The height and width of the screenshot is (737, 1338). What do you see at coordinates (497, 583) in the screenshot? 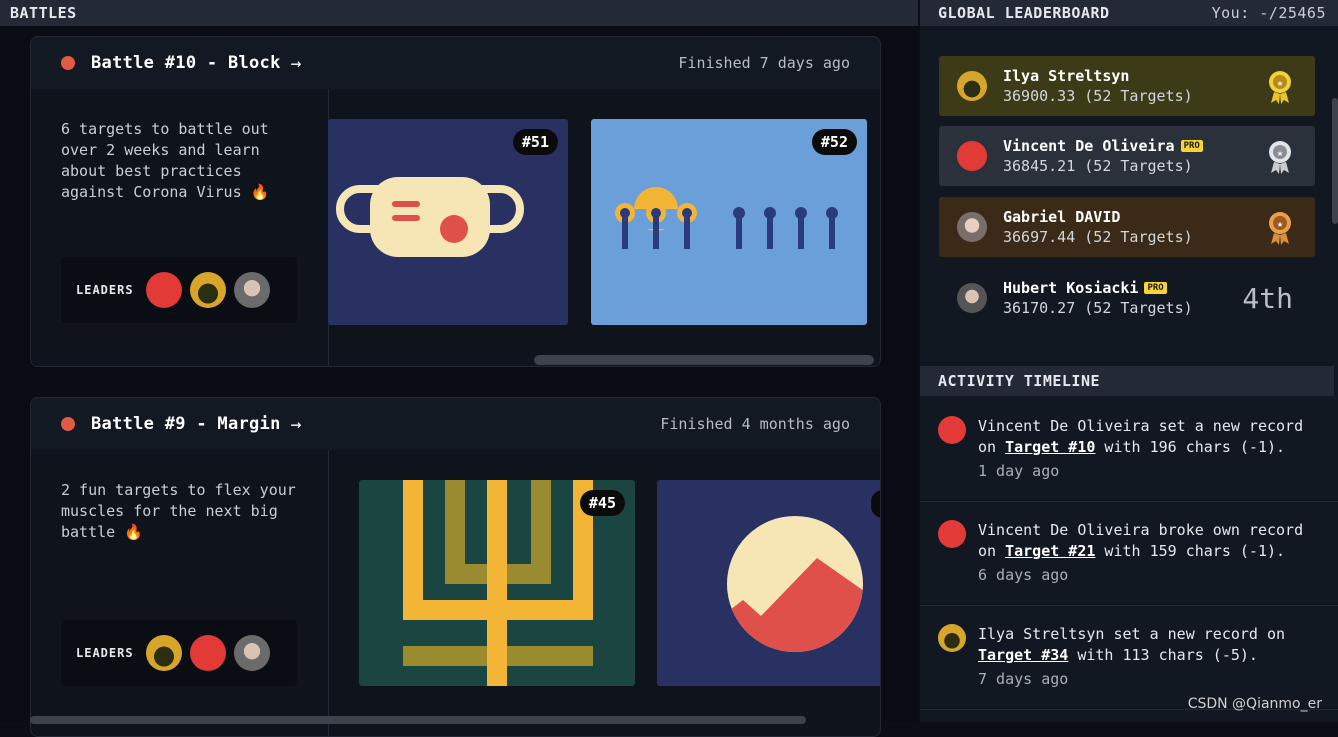
I see `target-tile: #45` at bounding box center [497, 583].